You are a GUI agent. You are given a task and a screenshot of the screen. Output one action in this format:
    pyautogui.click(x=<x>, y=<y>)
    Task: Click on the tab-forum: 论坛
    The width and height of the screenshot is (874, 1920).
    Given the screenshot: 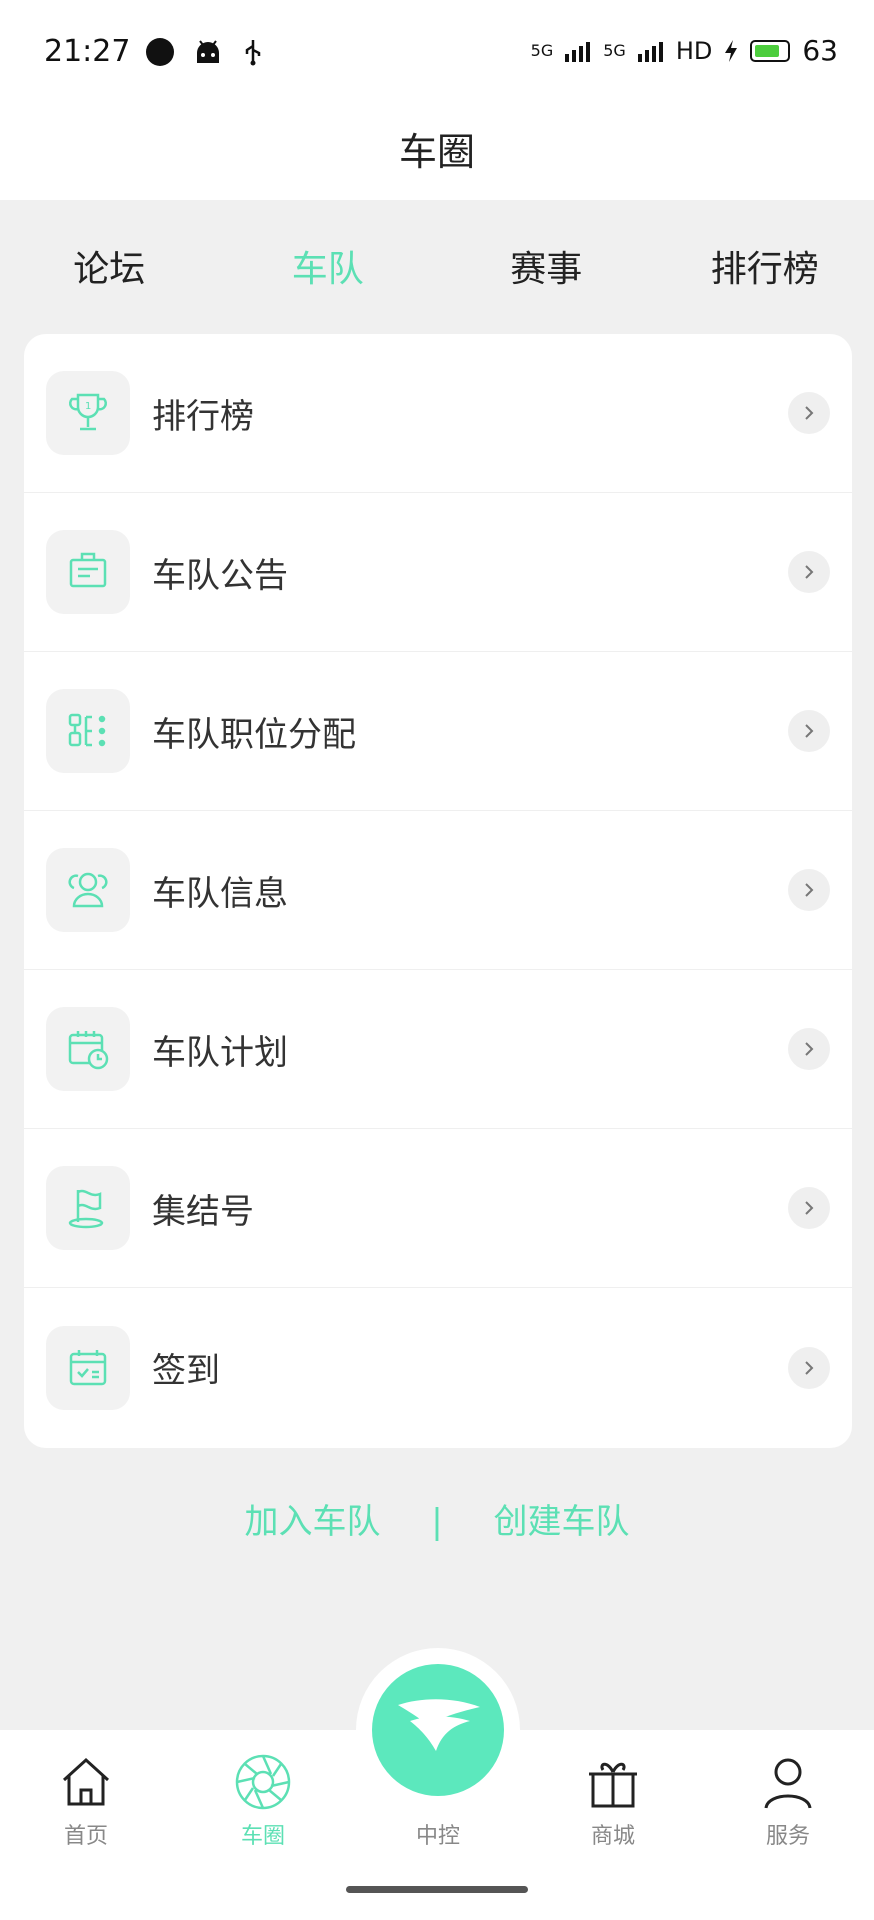 What is the action you would take?
    pyautogui.click(x=109, y=270)
    